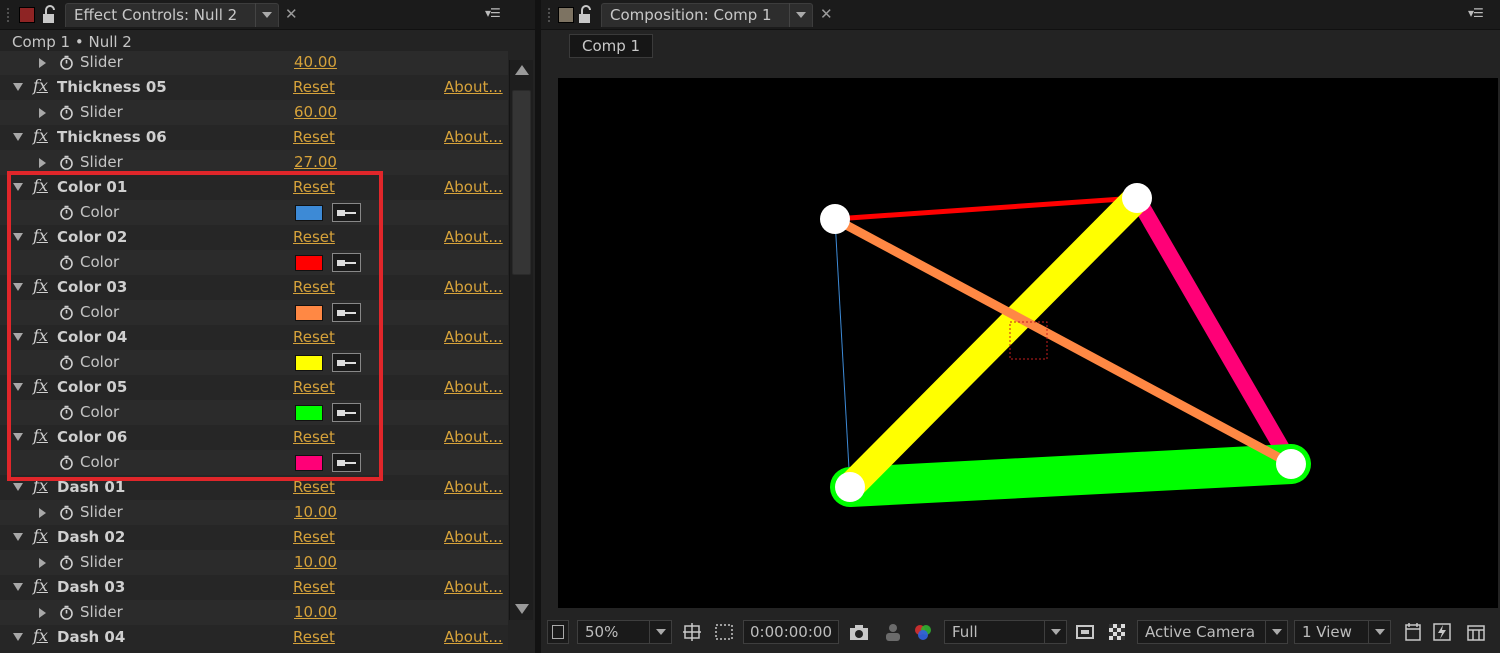 The width and height of the screenshot is (1500, 653). I want to click on slider-value: 27.00, so click(315, 162).